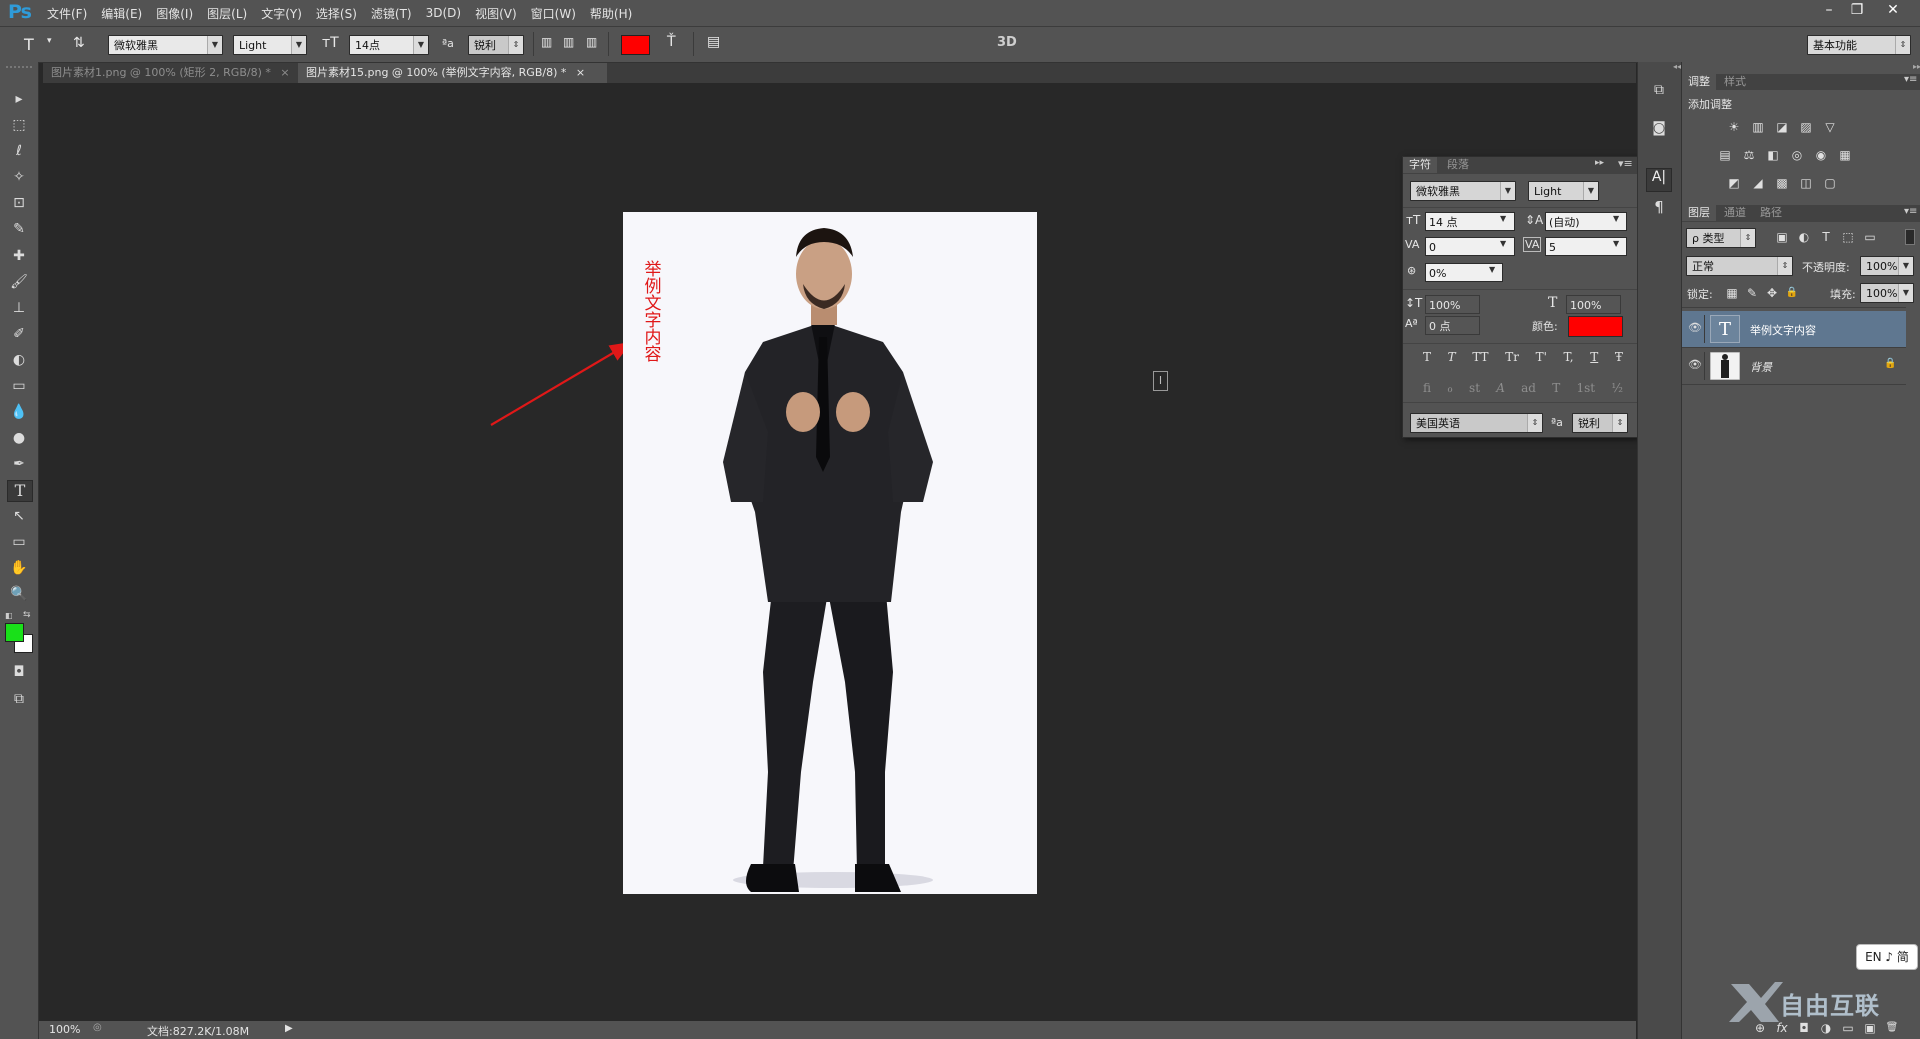 Image resolution: width=1920 pixels, height=1039 pixels. What do you see at coordinates (1619, 357) in the screenshot?
I see `strikethrough-button: Ŧ` at bounding box center [1619, 357].